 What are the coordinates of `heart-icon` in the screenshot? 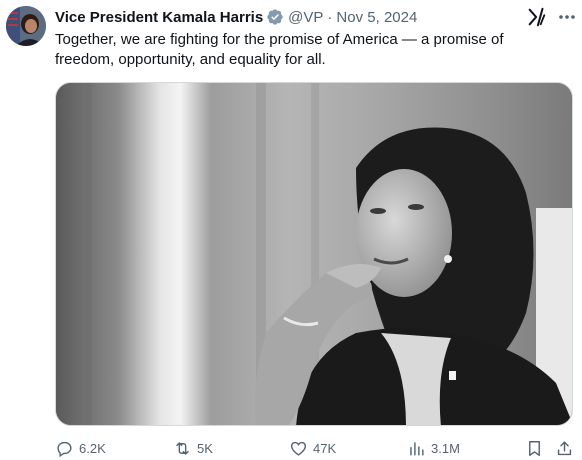 It's located at (298, 448).